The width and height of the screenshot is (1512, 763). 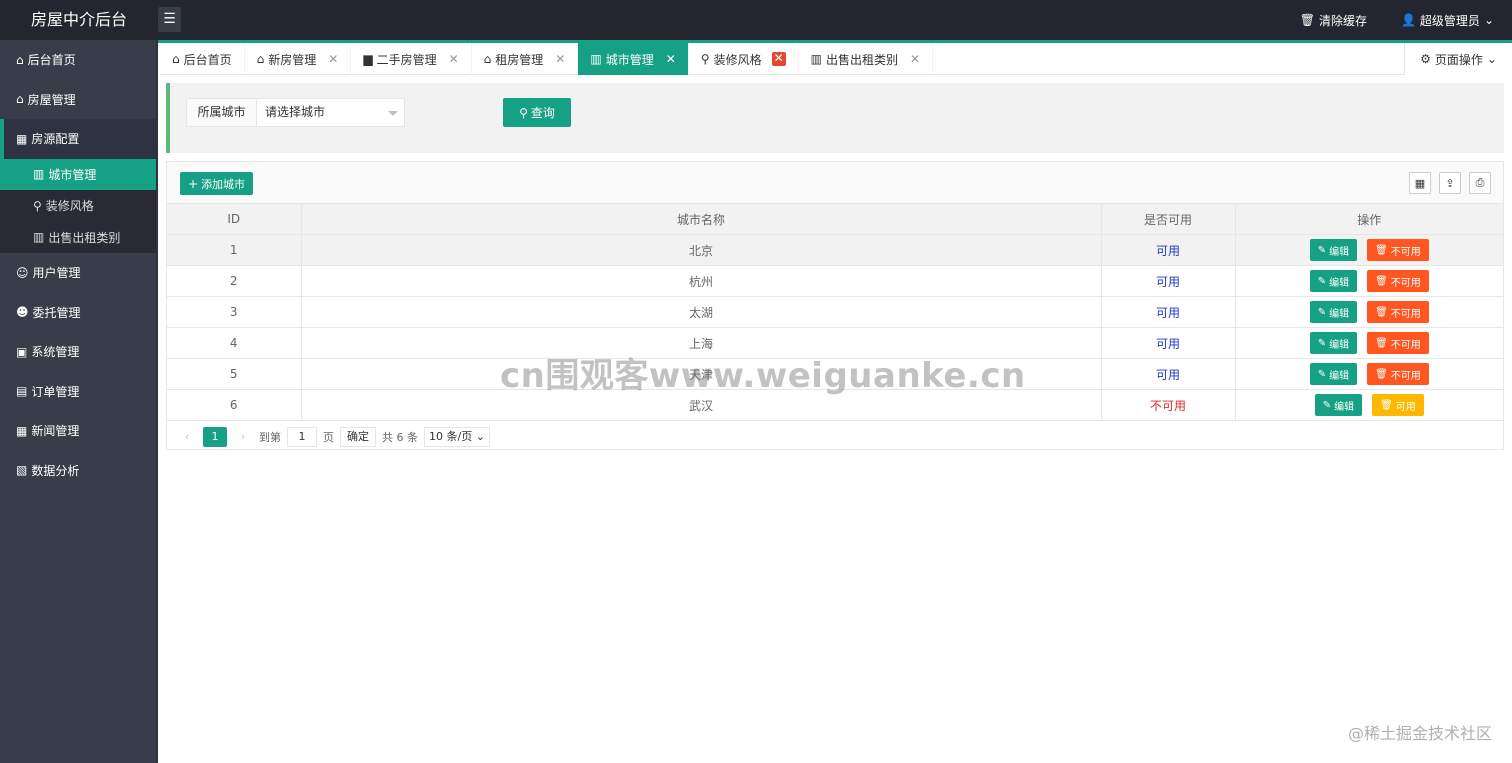 I want to click on order-icon: ▤, so click(x=22, y=391).